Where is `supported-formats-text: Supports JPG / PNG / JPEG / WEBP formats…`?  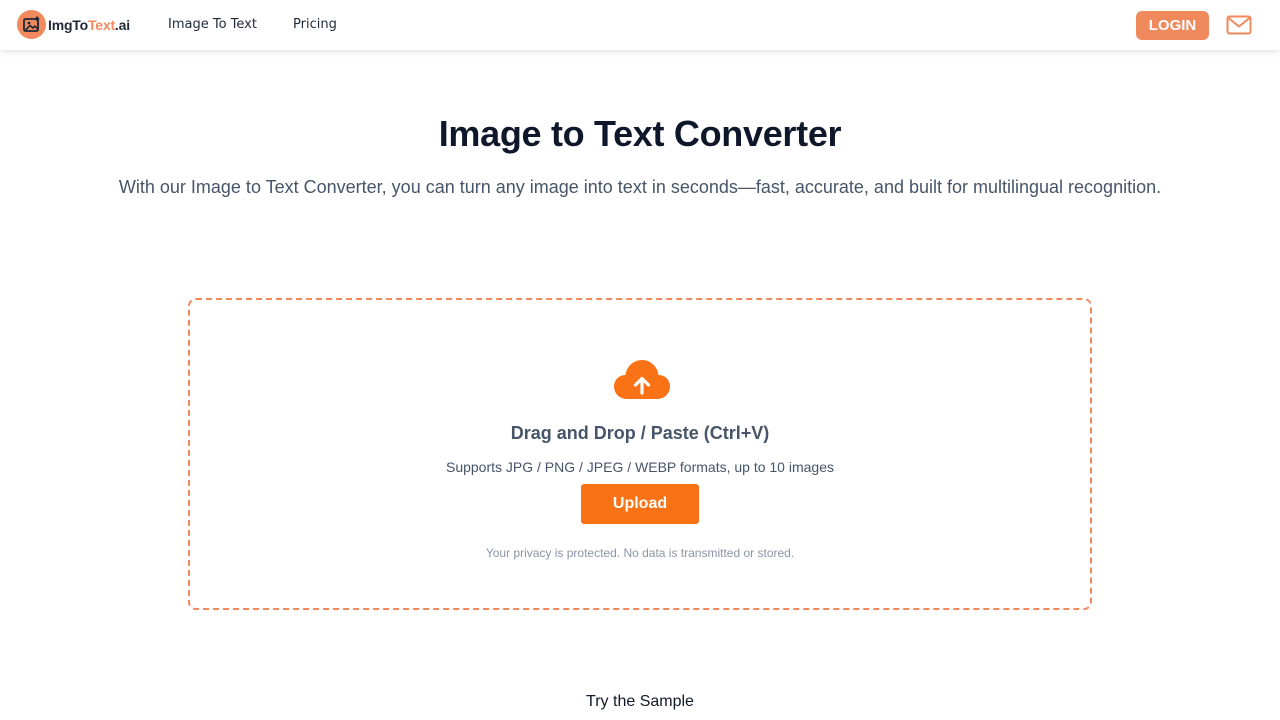
supported-formats-text: Supports JPG / PNG / JPEG / WEBP formats… is located at coordinates (639, 467).